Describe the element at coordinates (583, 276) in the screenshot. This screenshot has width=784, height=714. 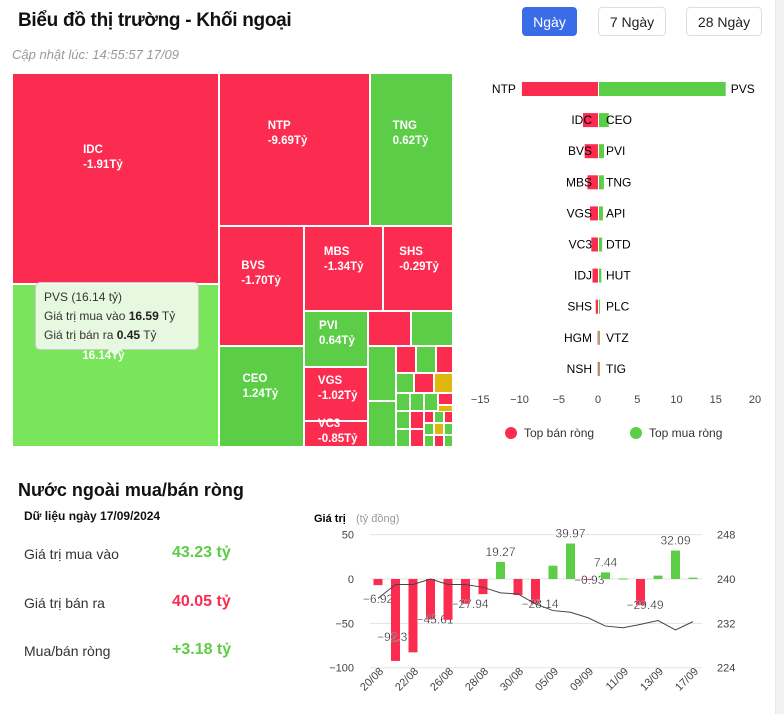
I see `sell-symbol: IDJ` at that location.